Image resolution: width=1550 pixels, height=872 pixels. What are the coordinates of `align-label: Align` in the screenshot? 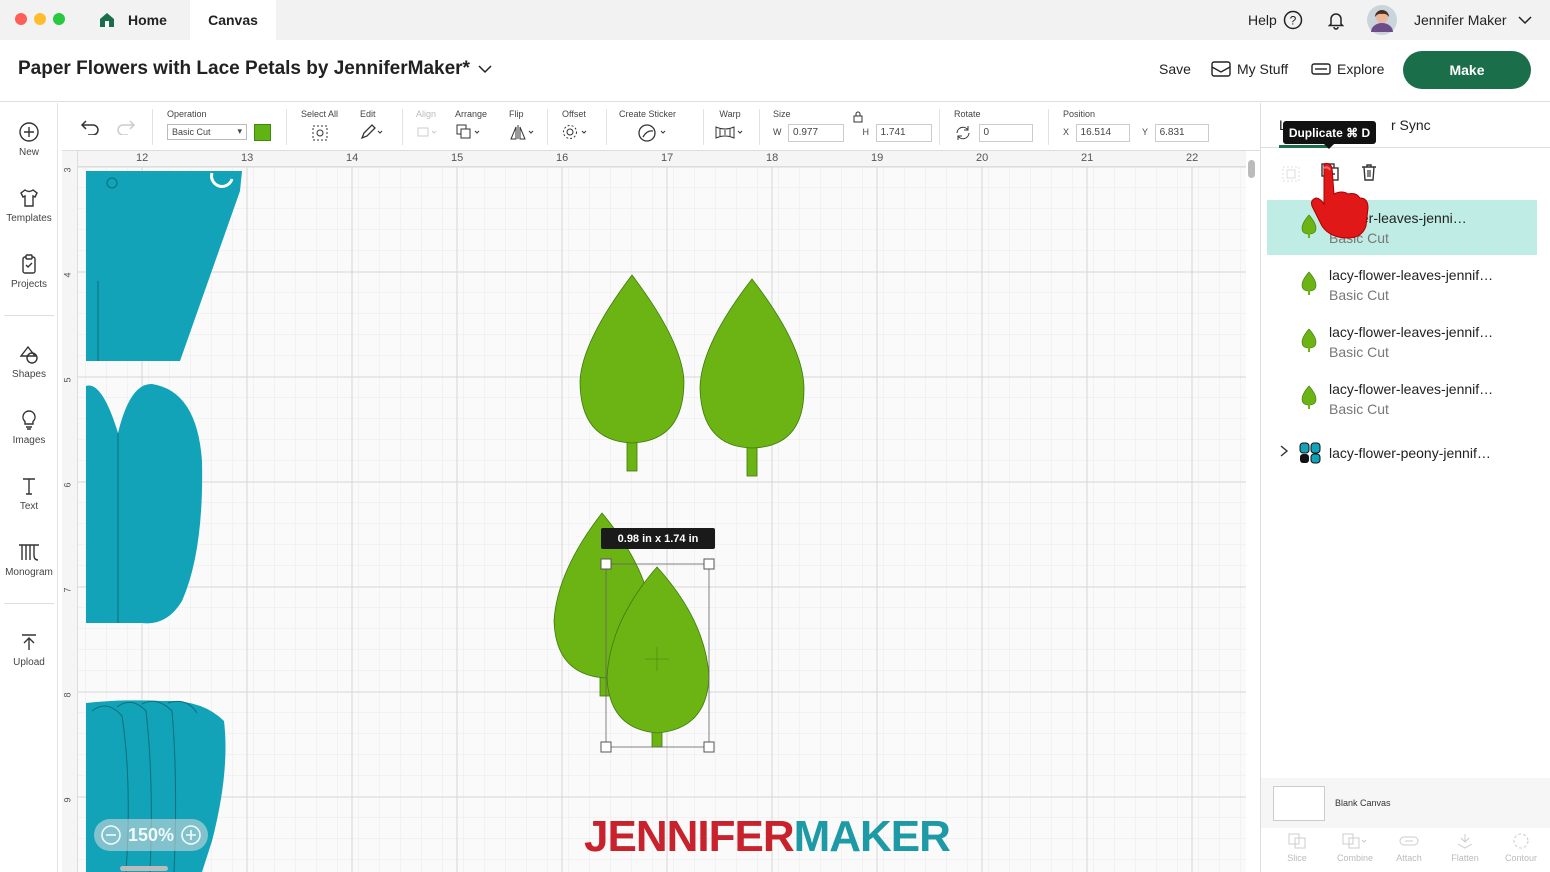 It's located at (426, 114).